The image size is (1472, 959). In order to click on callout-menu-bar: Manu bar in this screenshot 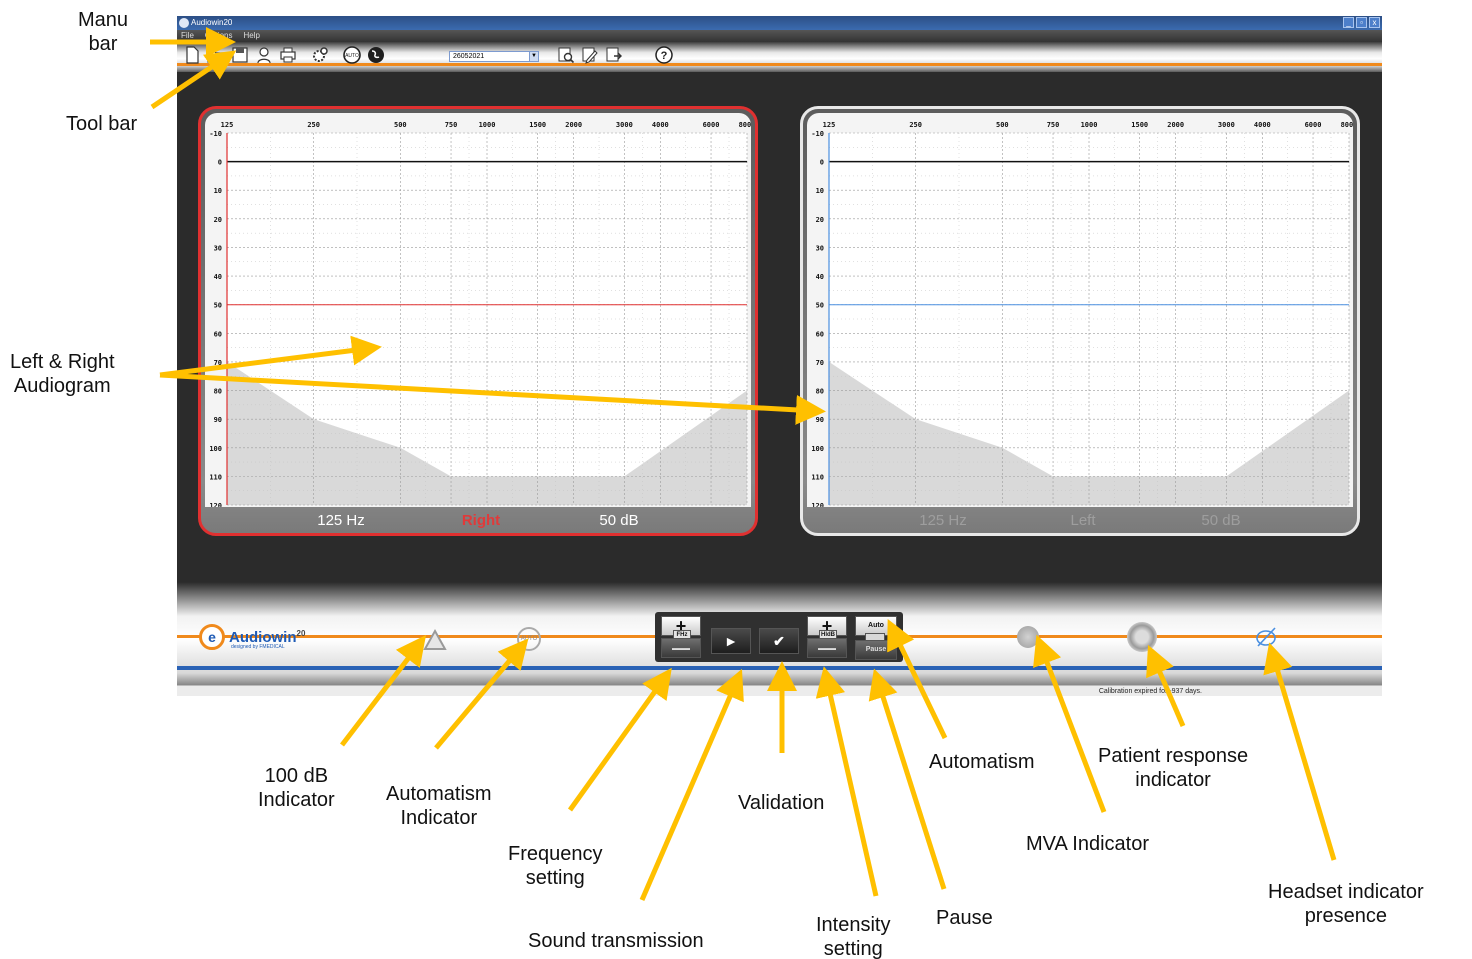, I will do `click(103, 32)`.